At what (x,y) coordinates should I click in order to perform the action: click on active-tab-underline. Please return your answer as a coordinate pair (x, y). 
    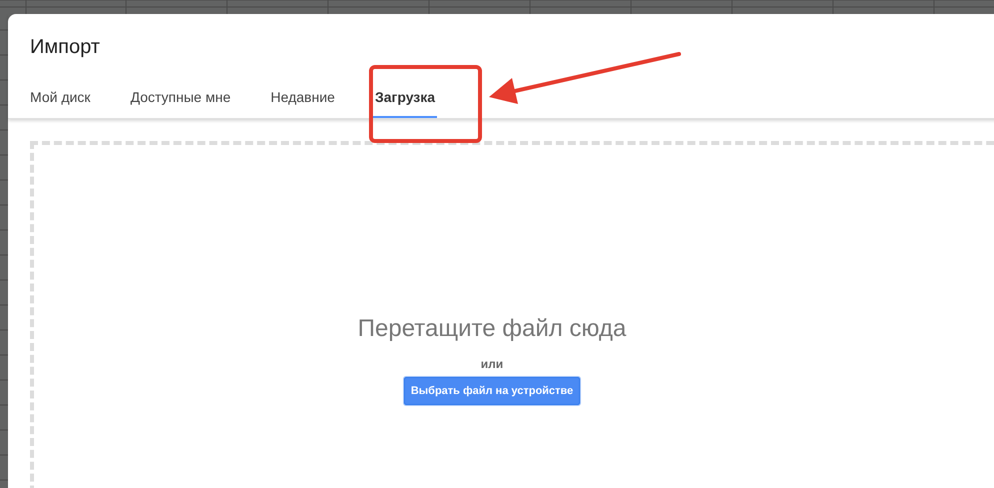
    Looking at the image, I should click on (405, 117).